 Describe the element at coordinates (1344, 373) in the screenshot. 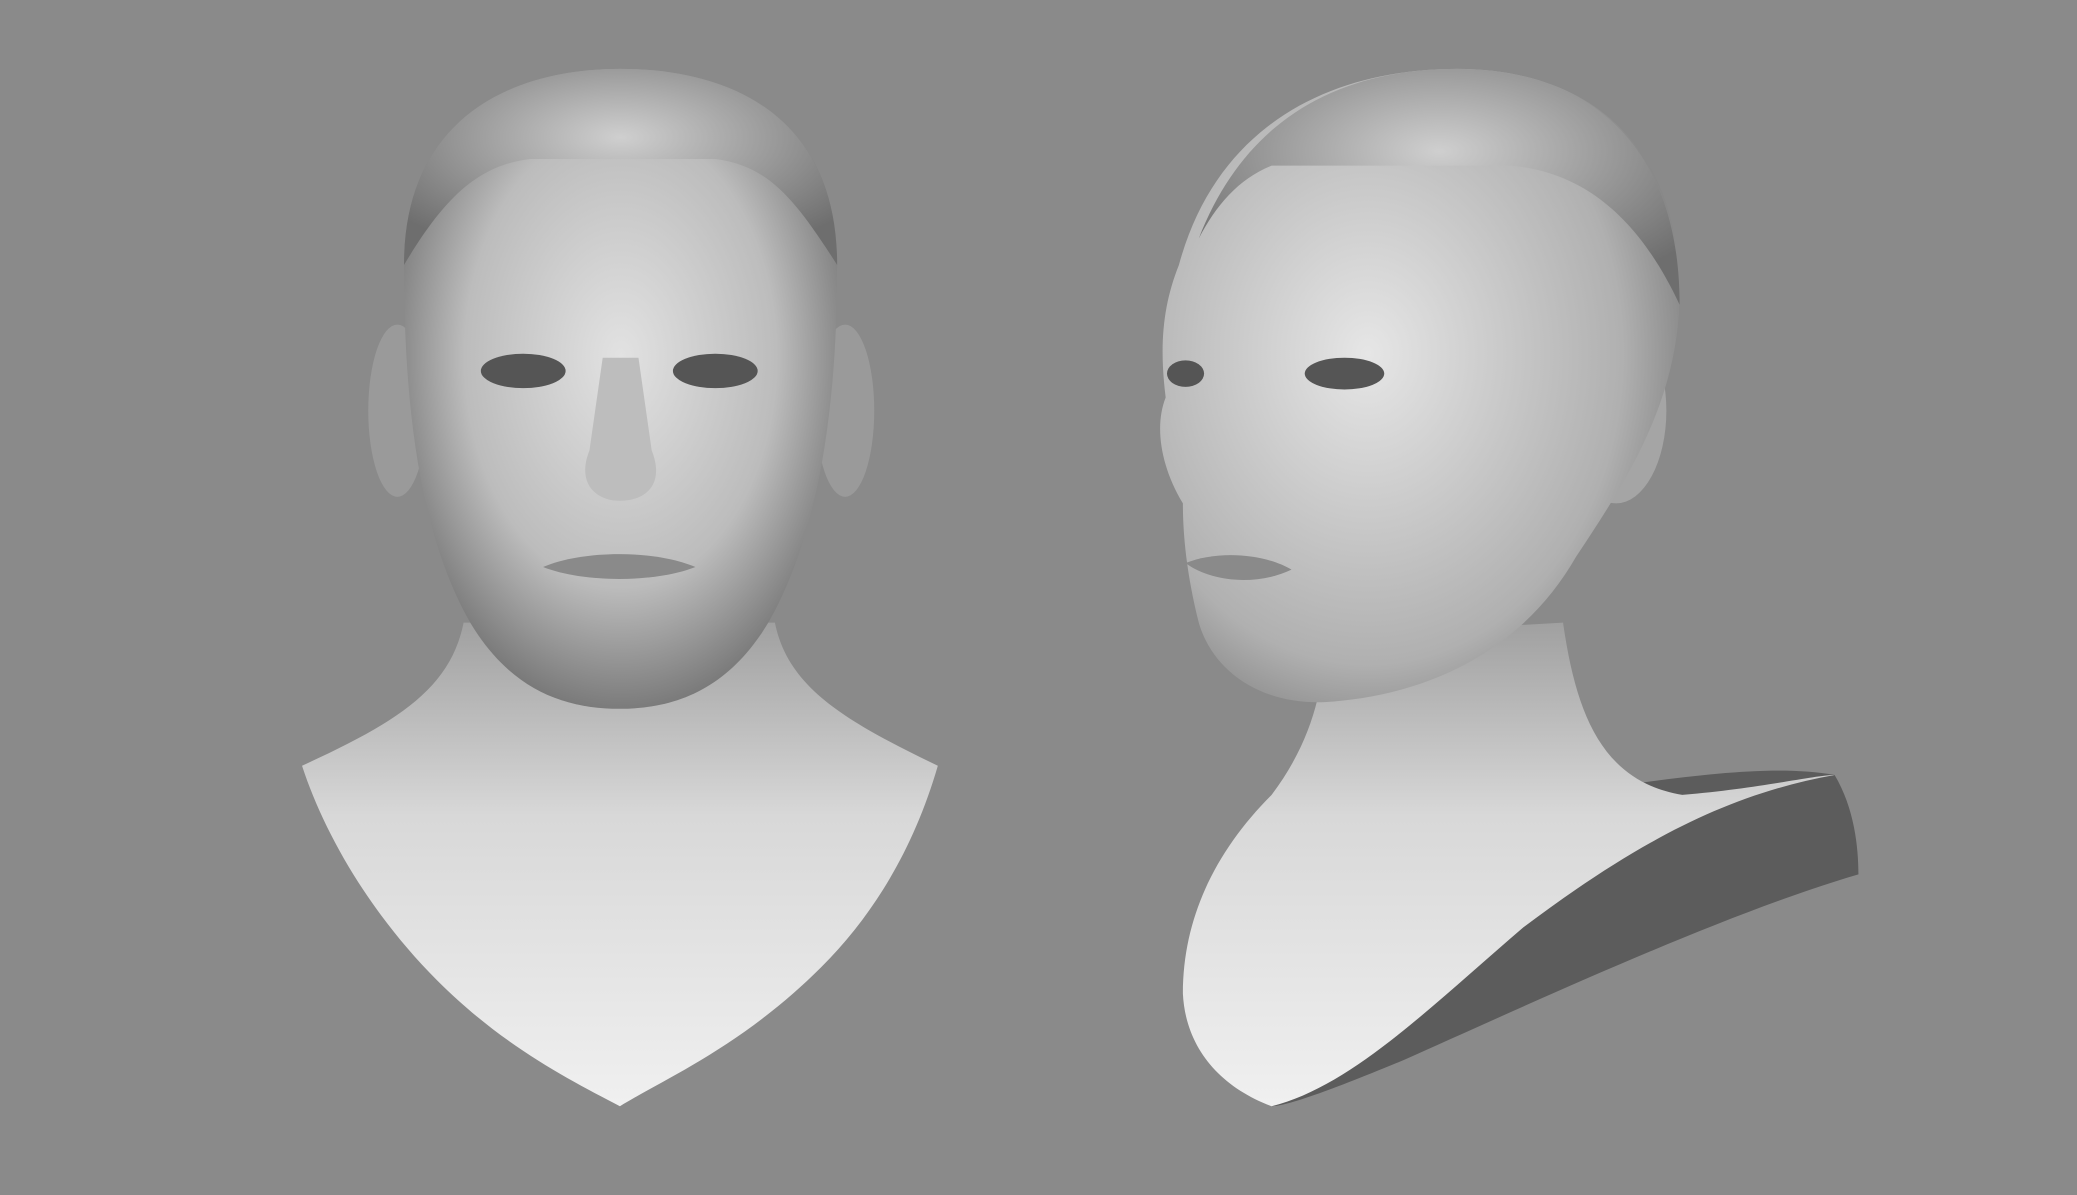

I see `side-eye-near` at that location.